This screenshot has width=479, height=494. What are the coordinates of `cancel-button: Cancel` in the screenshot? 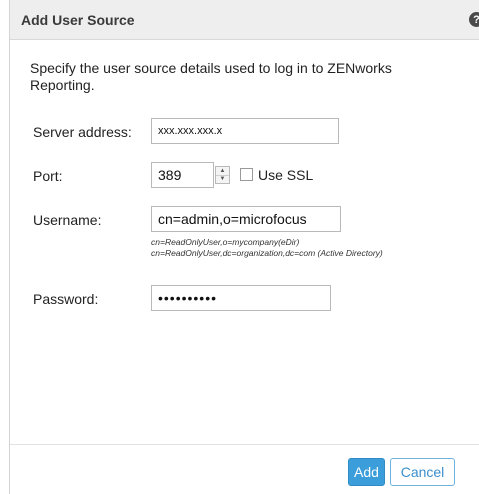 It's located at (422, 472).